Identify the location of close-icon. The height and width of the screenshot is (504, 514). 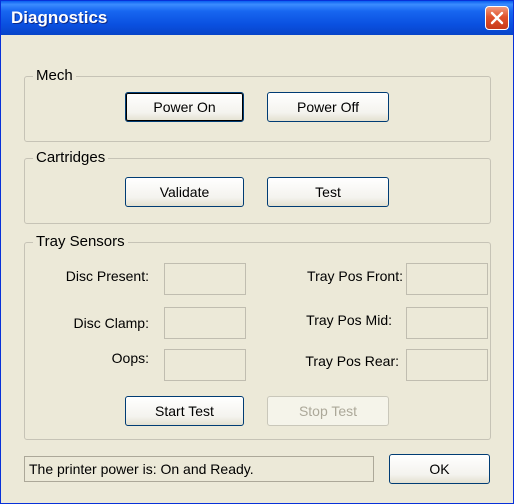
(497, 18).